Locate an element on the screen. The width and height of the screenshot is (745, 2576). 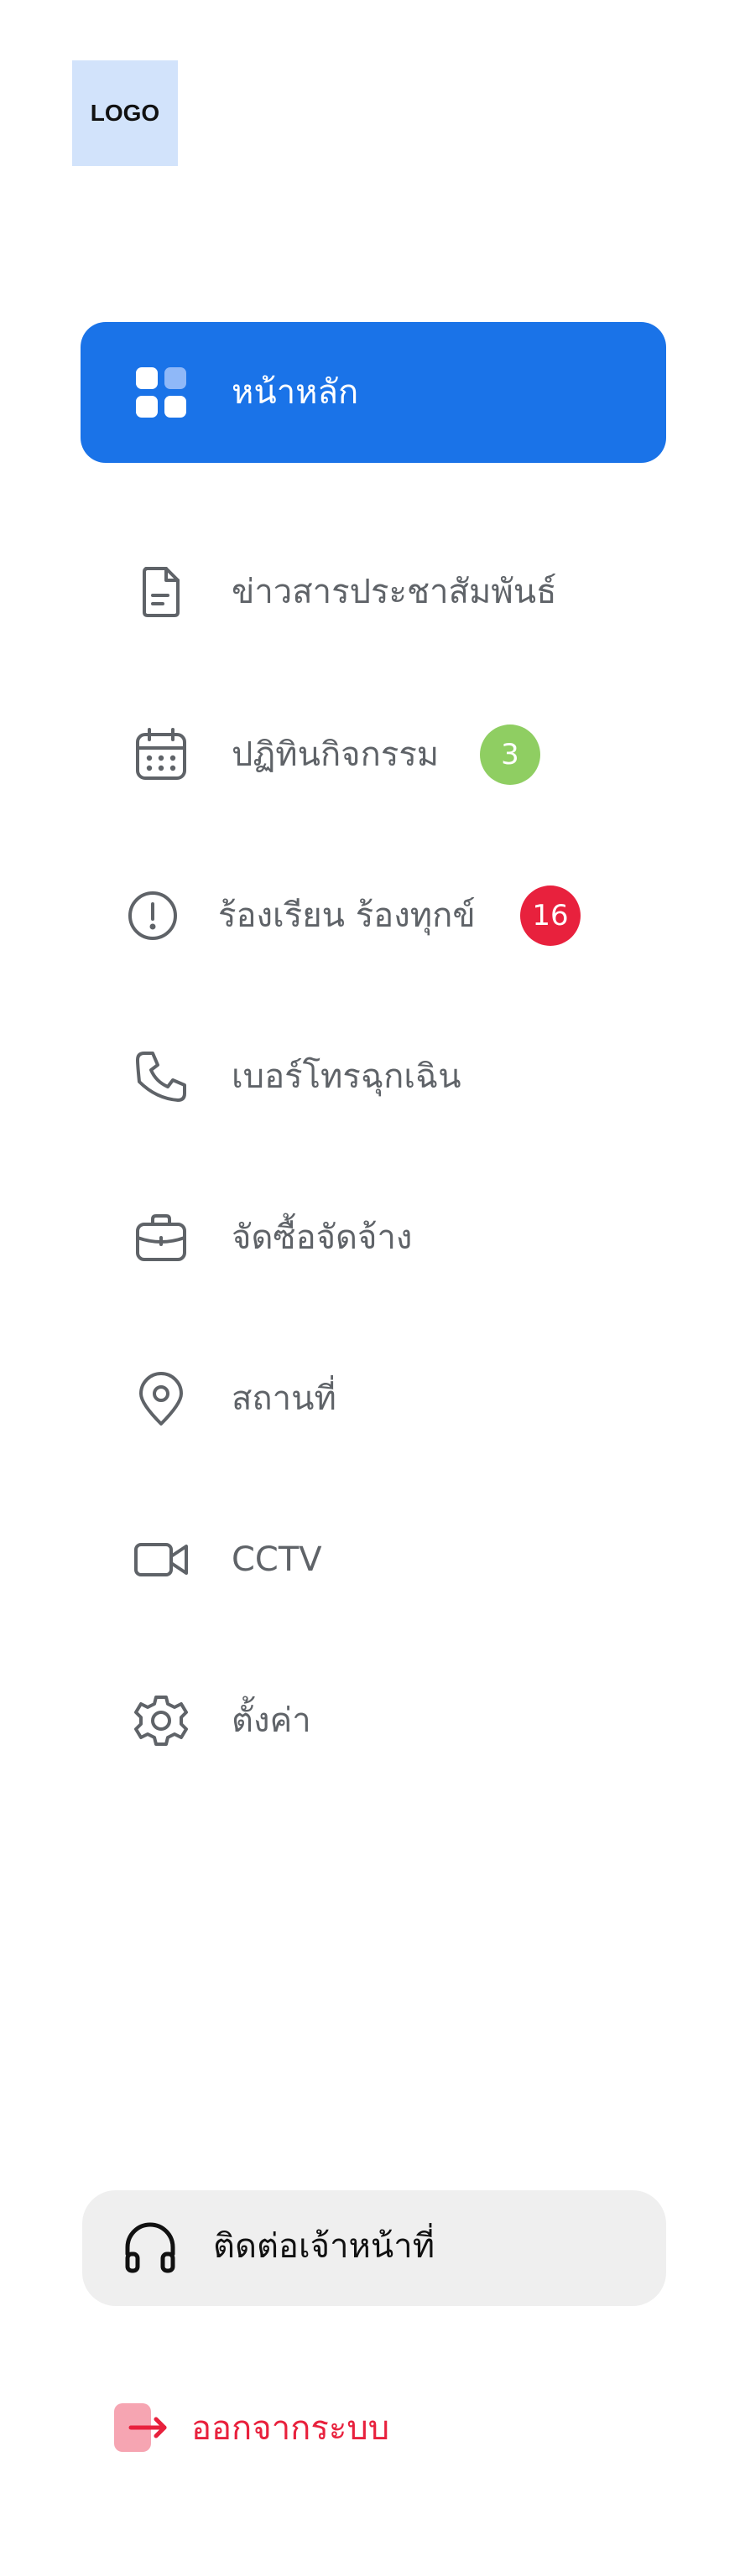
sidebar-item-label: ร้องเรียน ร้องทุกข์ is located at coordinates (347, 915).